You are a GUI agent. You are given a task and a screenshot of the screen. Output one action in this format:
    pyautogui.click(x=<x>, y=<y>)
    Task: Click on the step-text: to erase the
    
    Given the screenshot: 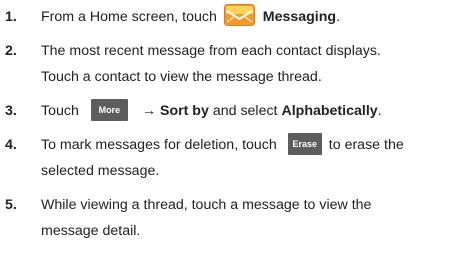 What is the action you would take?
    pyautogui.click(x=366, y=145)
    